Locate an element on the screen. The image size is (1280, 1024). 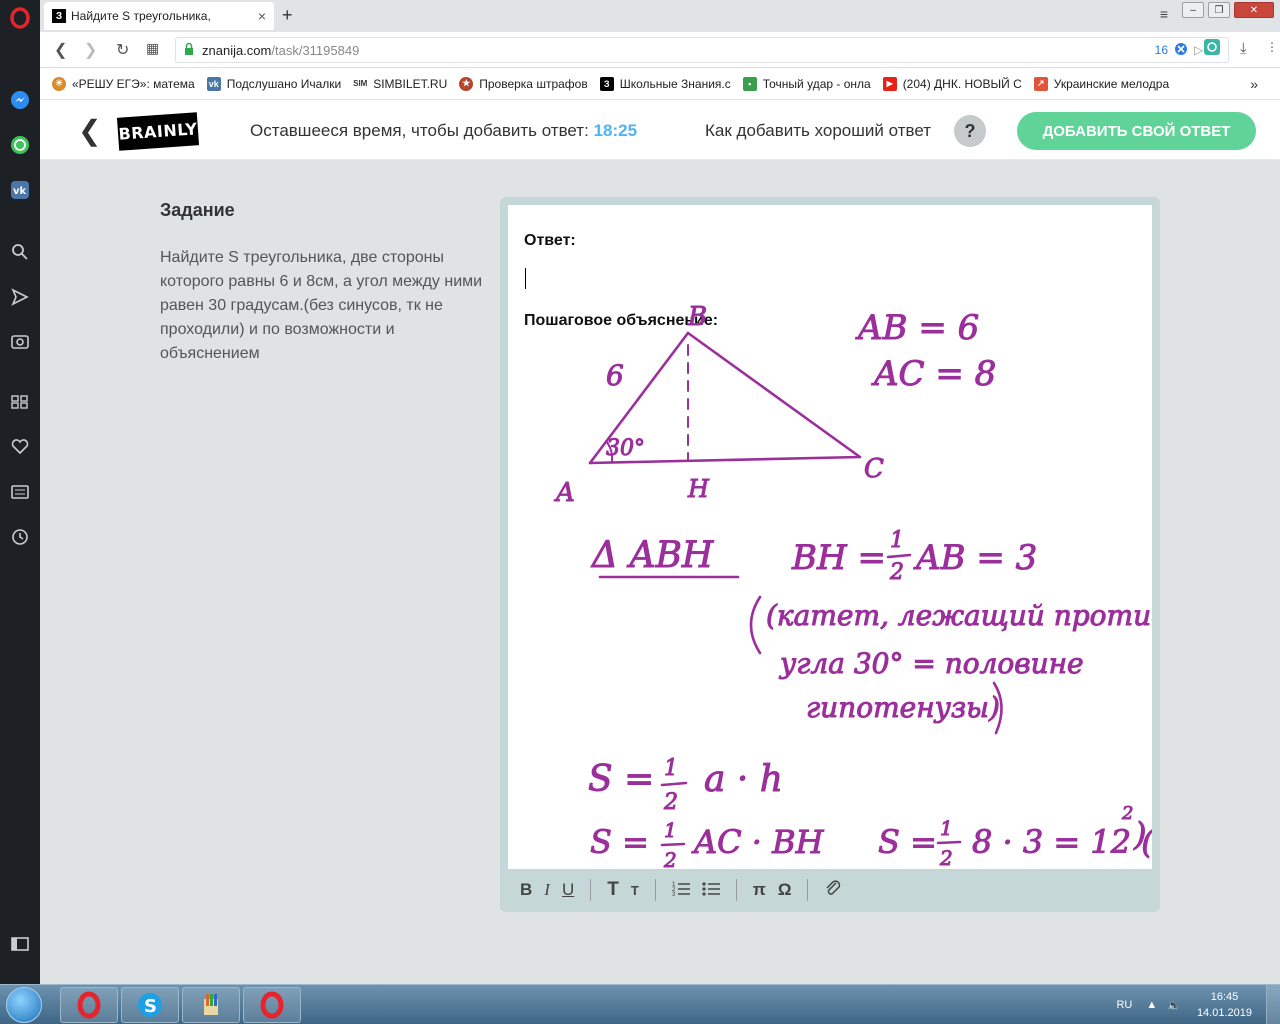
clock: 16:45 14.01.2019 is located at coordinates (1224, 1005).